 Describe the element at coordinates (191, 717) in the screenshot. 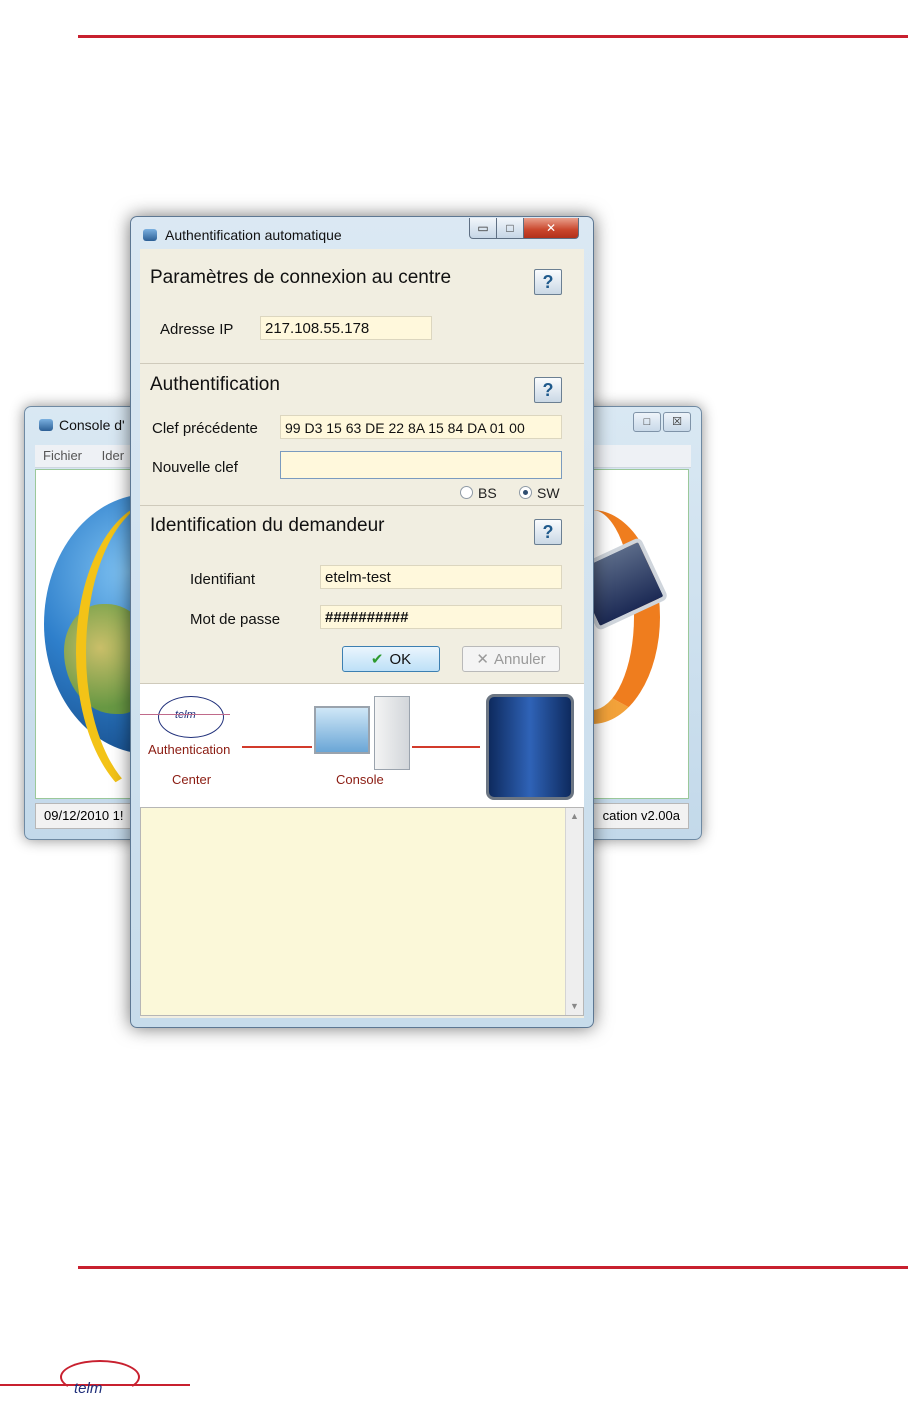

I see `auth-center-logo: telm` at that location.